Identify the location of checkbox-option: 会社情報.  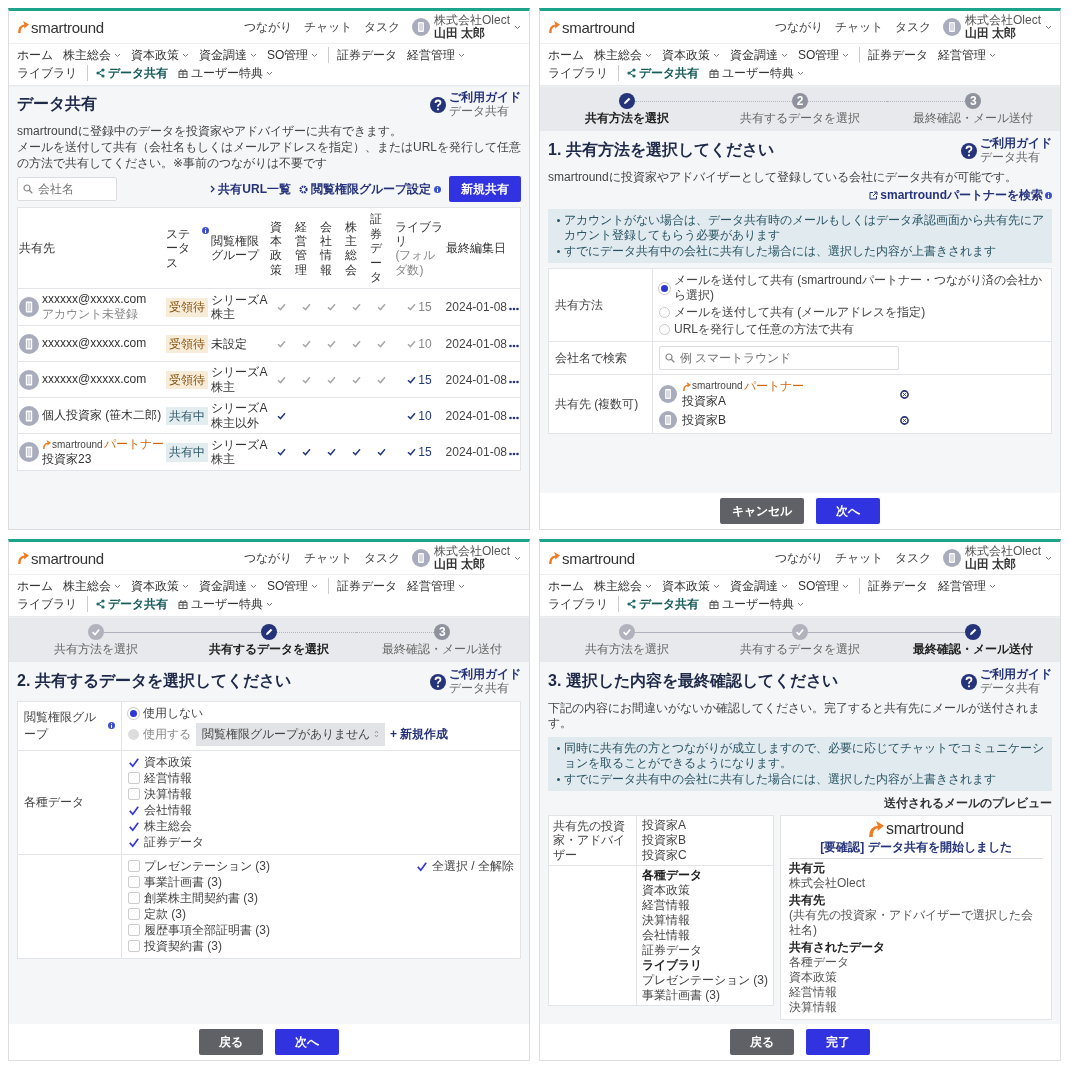
(166, 810).